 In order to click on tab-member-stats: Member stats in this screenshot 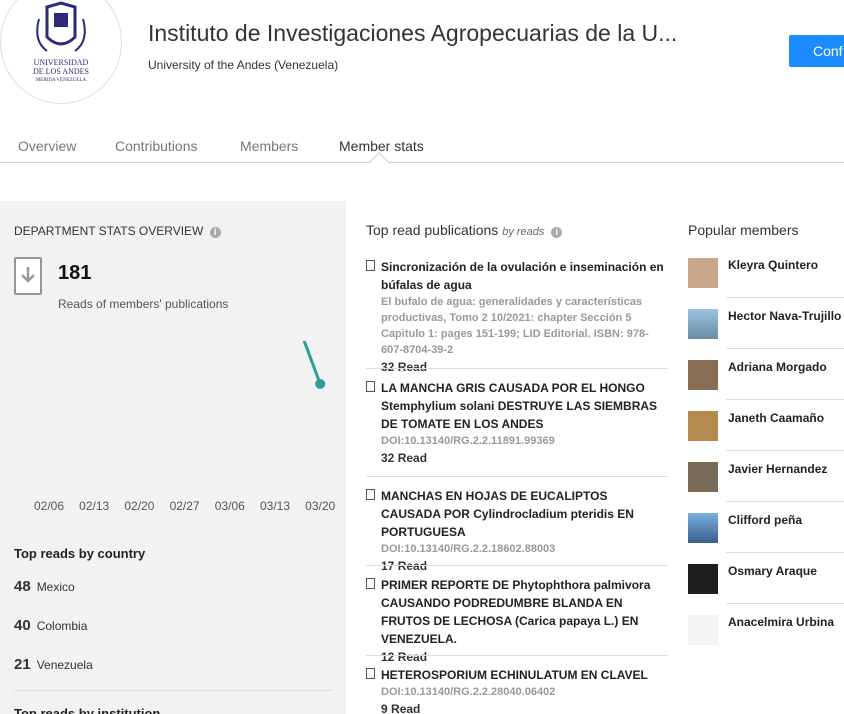, I will do `click(381, 146)`.